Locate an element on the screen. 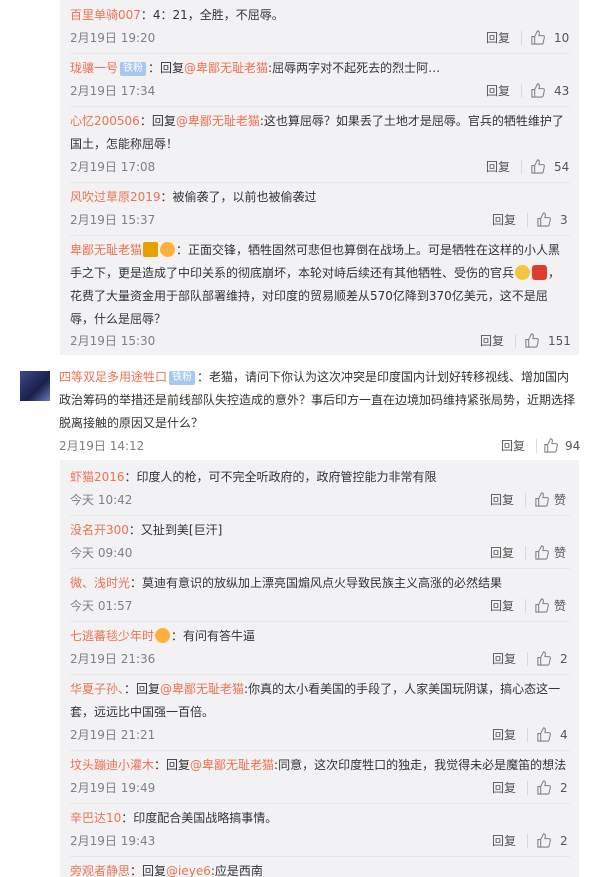 This screenshot has width=605, height=877. avatar is located at coordinates (35, 386).